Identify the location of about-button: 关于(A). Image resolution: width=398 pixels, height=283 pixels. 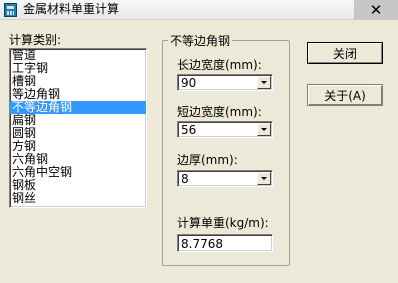
(345, 95).